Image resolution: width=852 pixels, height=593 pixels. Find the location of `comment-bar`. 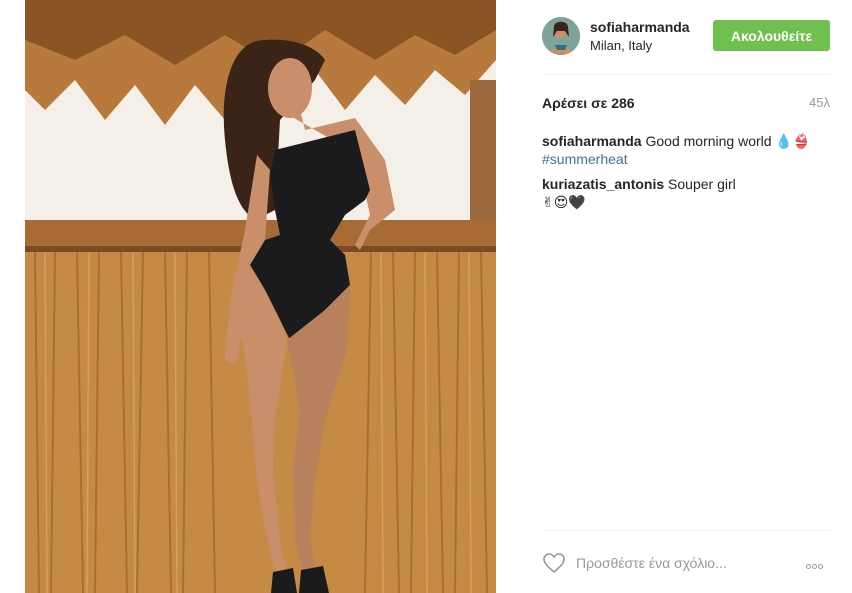

comment-bar is located at coordinates (686, 564).